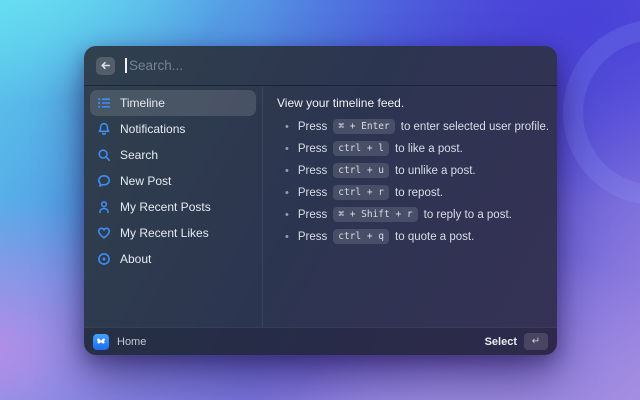 This screenshot has width=640, height=400. What do you see at coordinates (435, 236) in the screenshot?
I see `shortcut-description: to quote a post.` at bounding box center [435, 236].